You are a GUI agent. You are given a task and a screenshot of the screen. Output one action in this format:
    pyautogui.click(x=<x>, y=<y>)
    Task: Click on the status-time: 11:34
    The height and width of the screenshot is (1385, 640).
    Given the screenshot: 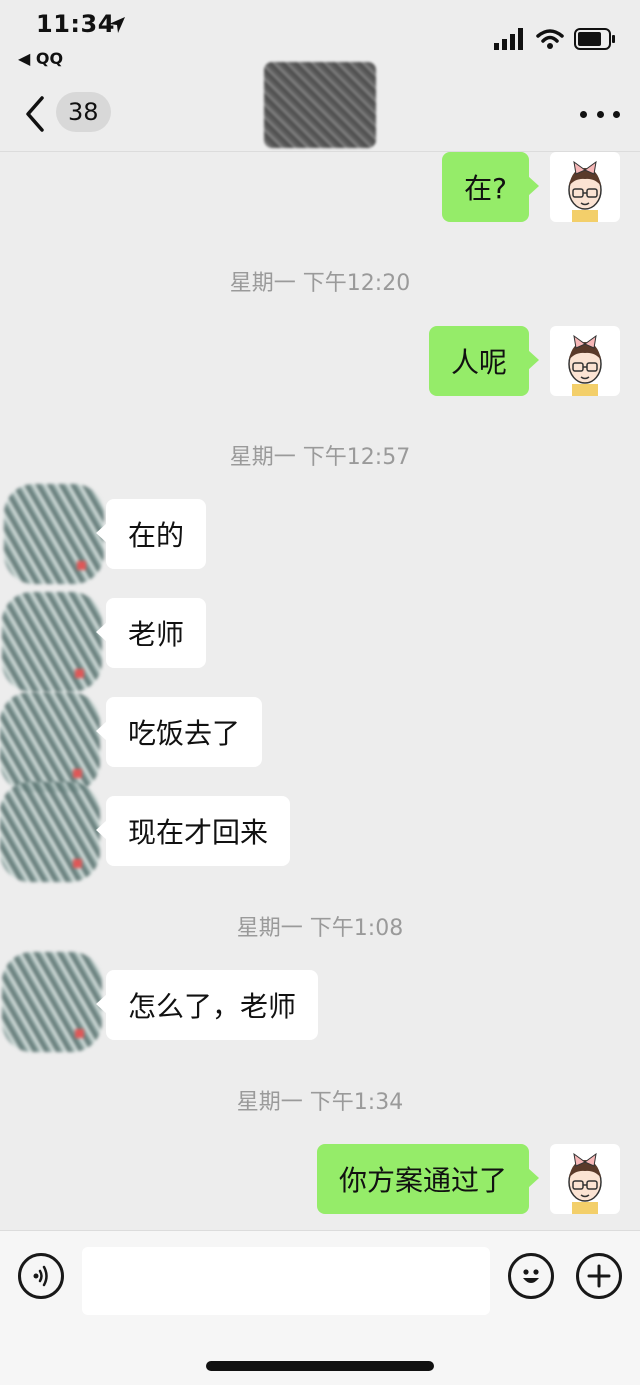 What is the action you would take?
    pyautogui.click(x=75, y=24)
    